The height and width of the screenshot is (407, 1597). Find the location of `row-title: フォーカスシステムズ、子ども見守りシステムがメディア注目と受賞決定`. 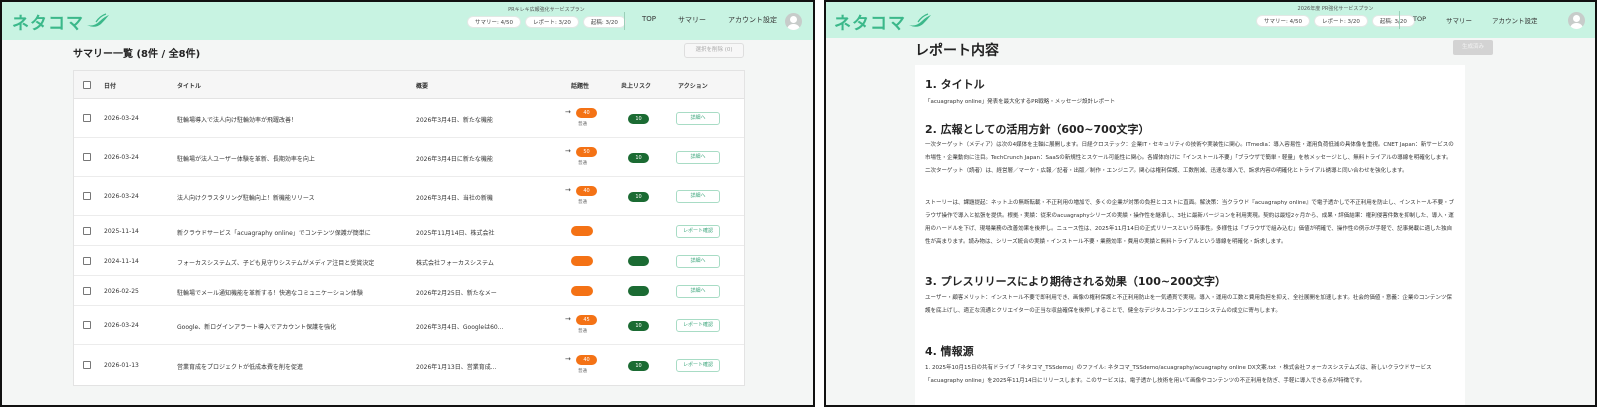

row-title: フォーカスシステムズ、子ども見守りシステムがメディア注目と受賞決定 is located at coordinates (292, 262).